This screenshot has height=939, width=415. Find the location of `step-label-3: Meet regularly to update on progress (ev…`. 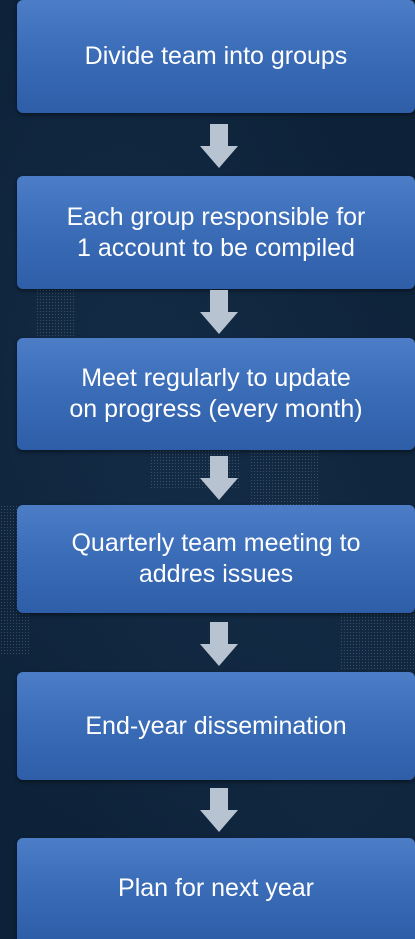

step-label-3: Meet regularly to update on progress (ev… is located at coordinates (216, 393).